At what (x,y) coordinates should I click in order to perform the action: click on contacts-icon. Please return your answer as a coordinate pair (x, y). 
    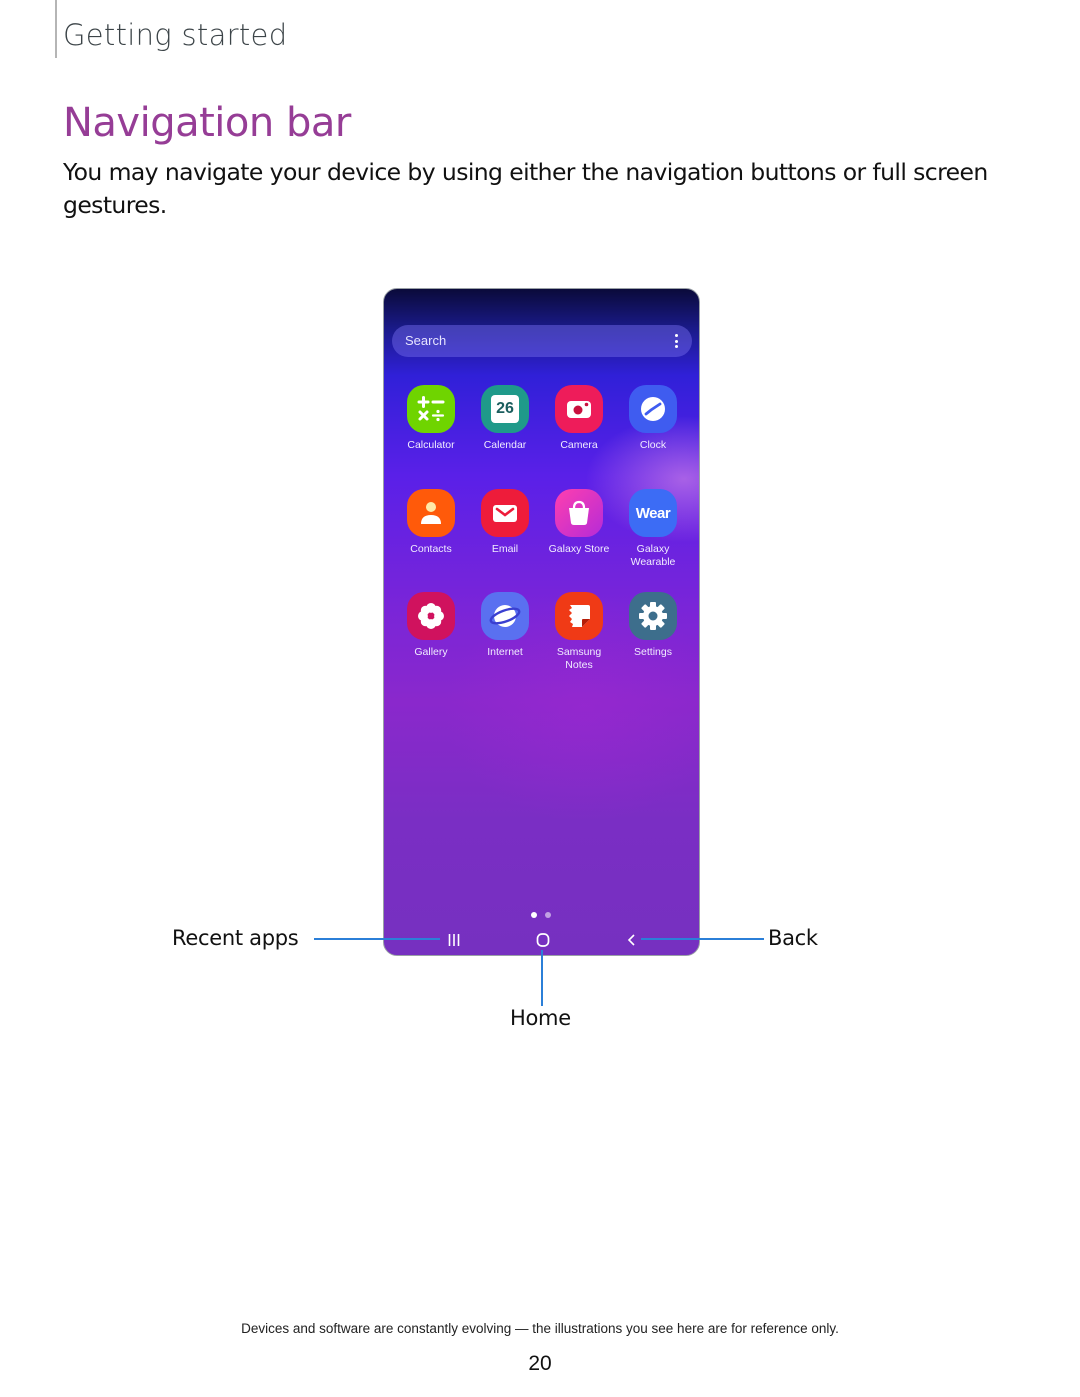
    Looking at the image, I should click on (431, 513).